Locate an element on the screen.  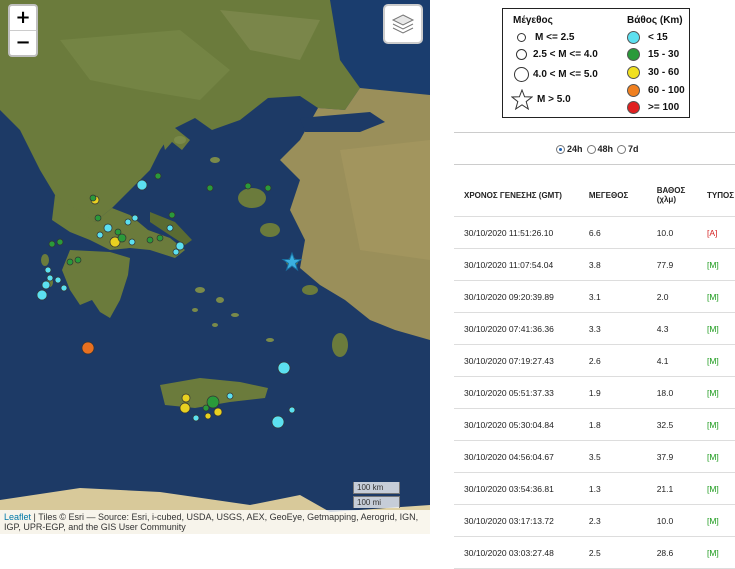
table-row: 30/10/2020 11:51:26.10 6.6 10.0 [A] is located at coordinates (594, 232).